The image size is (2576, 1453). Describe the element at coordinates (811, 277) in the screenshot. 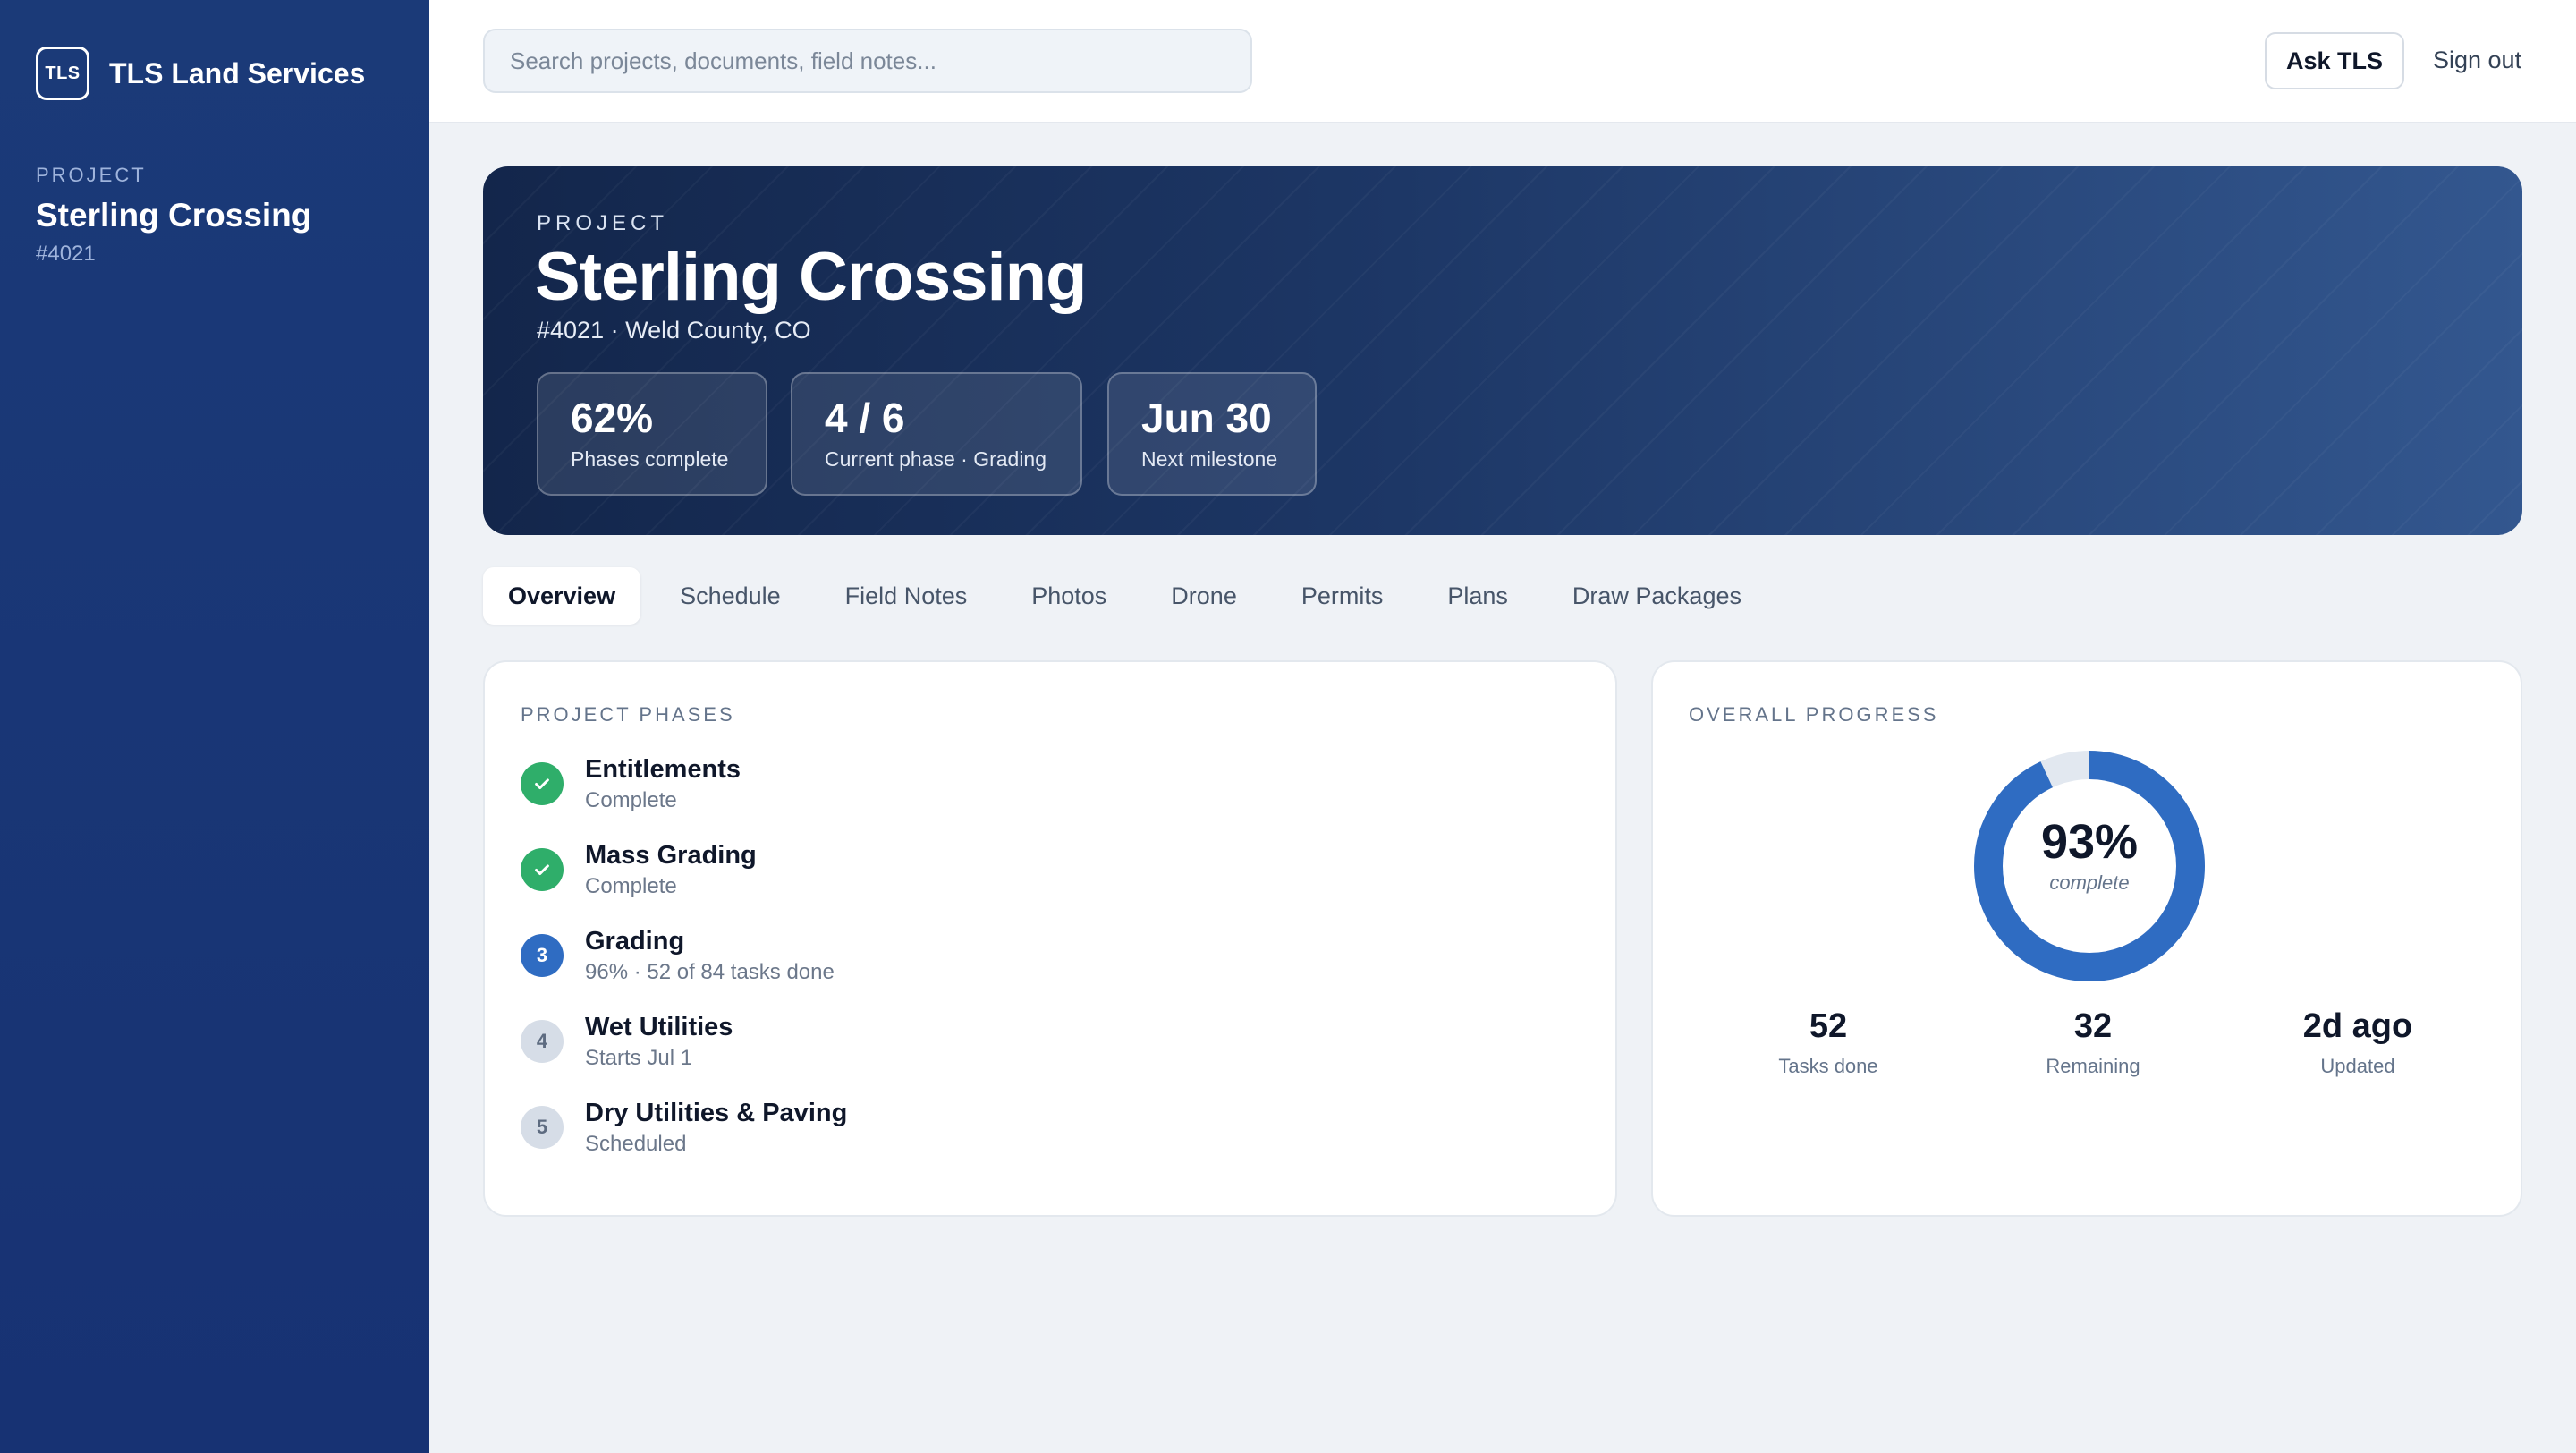

I see `page-title: Sterling Crossing` at that location.